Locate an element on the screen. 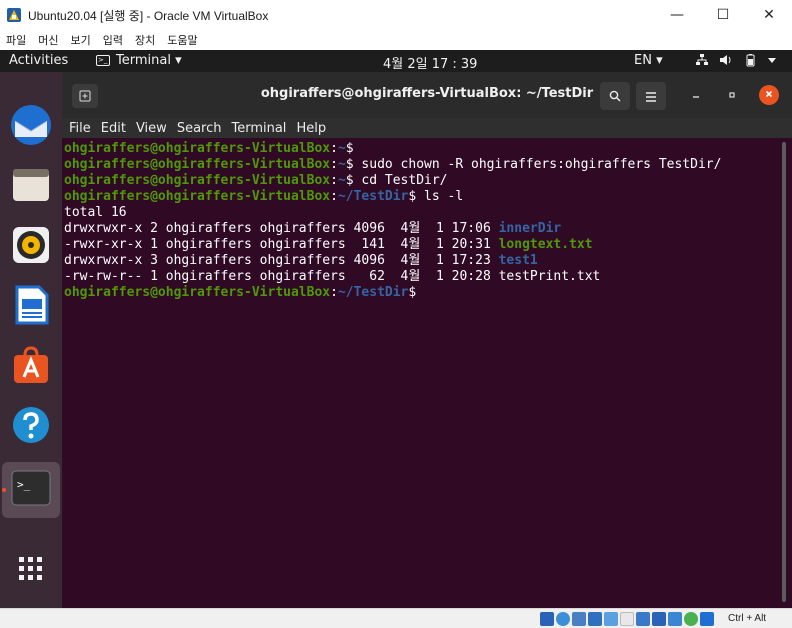 The height and width of the screenshot is (628, 792). mouse-integration-icon is located at coordinates (691, 619).